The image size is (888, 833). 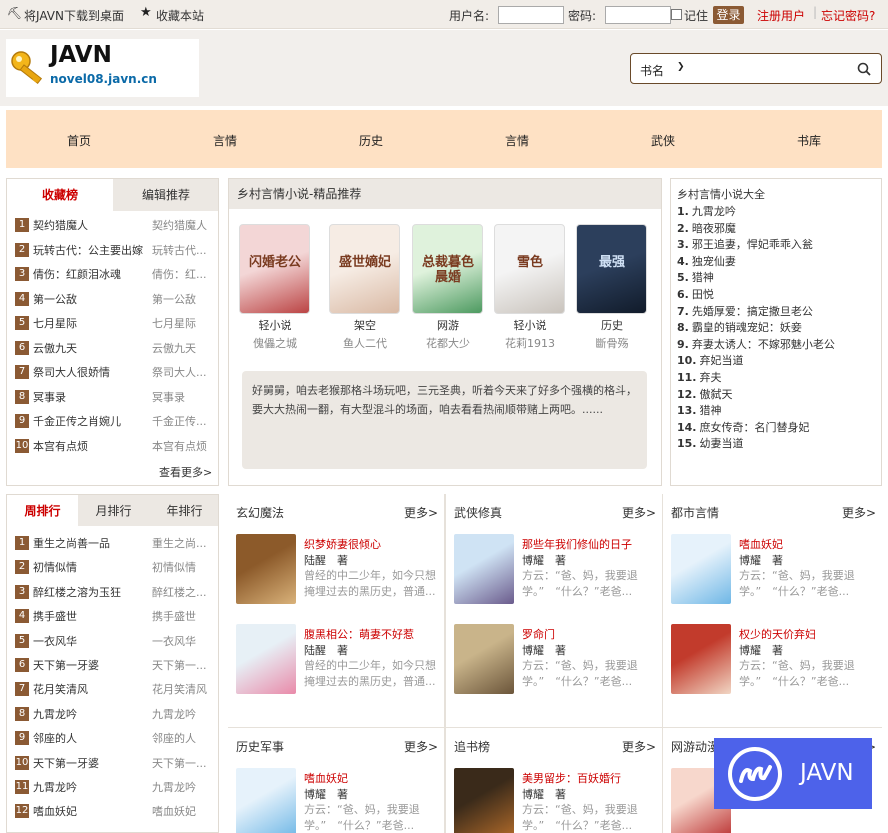 What do you see at coordinates (113, 510) in the screenshot?
I see `tab-monthly: 月排行` at bounding box center [113, 510].